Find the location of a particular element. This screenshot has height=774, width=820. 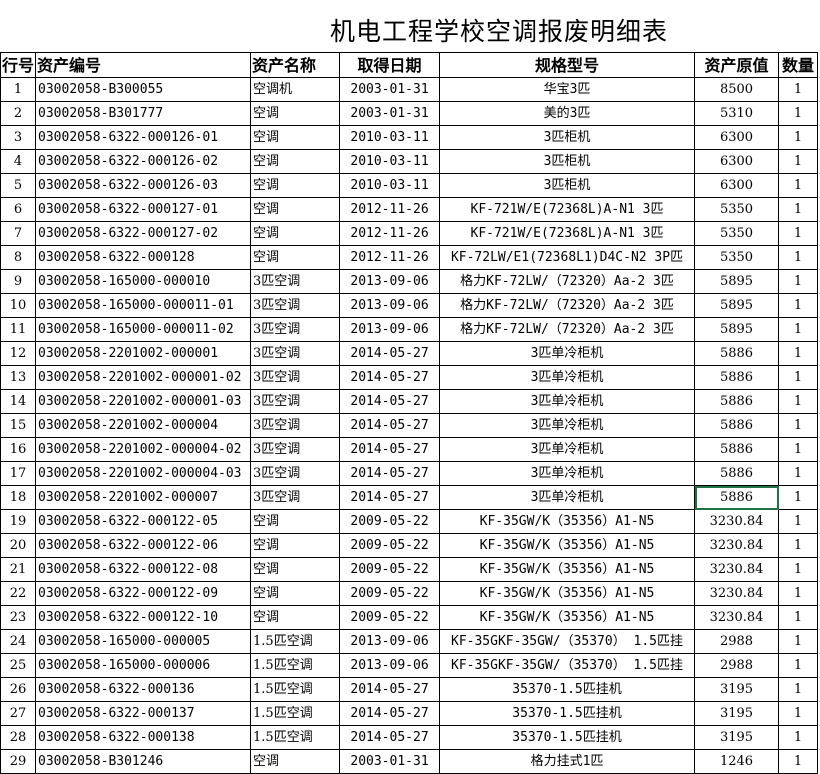

asset-id-cell: 03002058-2201002-000001 is located at coordinates (143, 353).